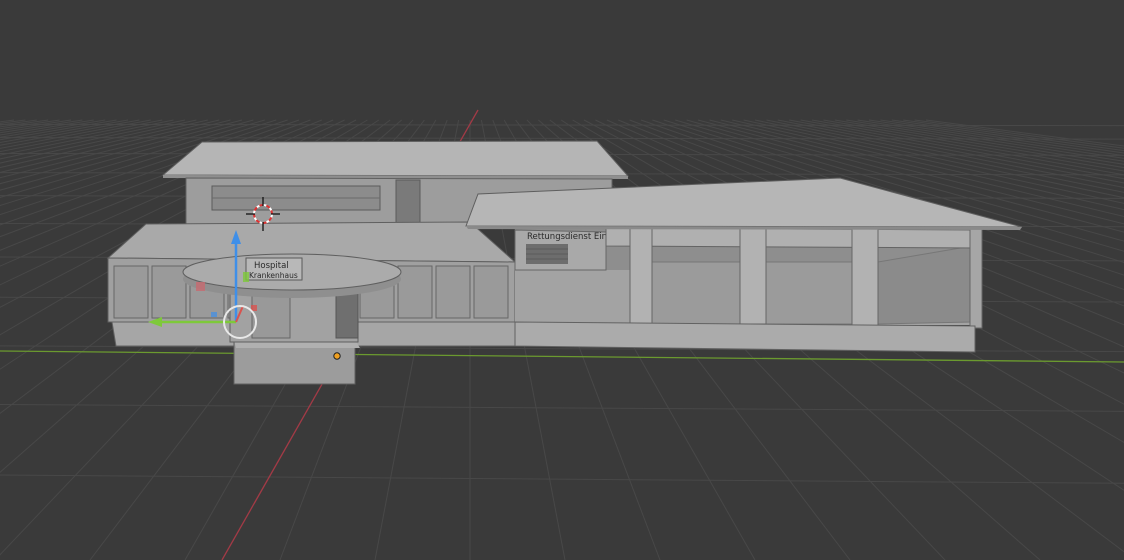  I want to click on object-origin-point, so click(337, 356).